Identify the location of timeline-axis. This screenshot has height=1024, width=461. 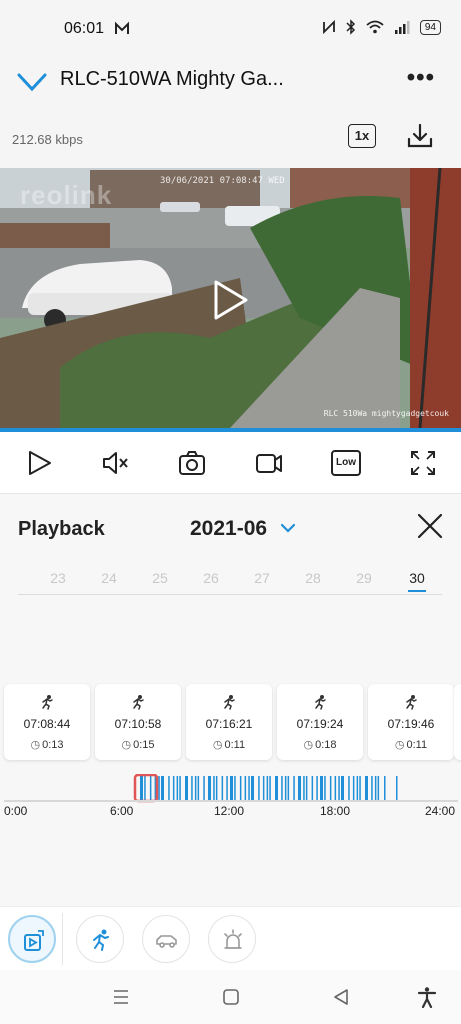
(231, 801).